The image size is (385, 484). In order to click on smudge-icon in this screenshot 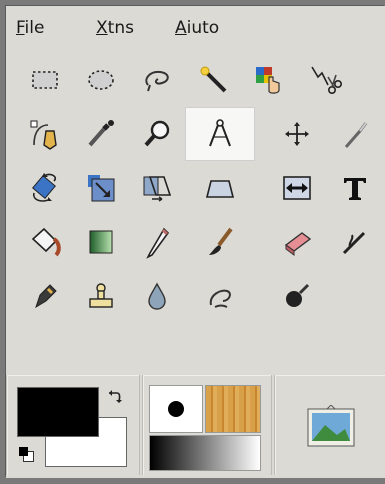, I will do `click(220, 298)`.